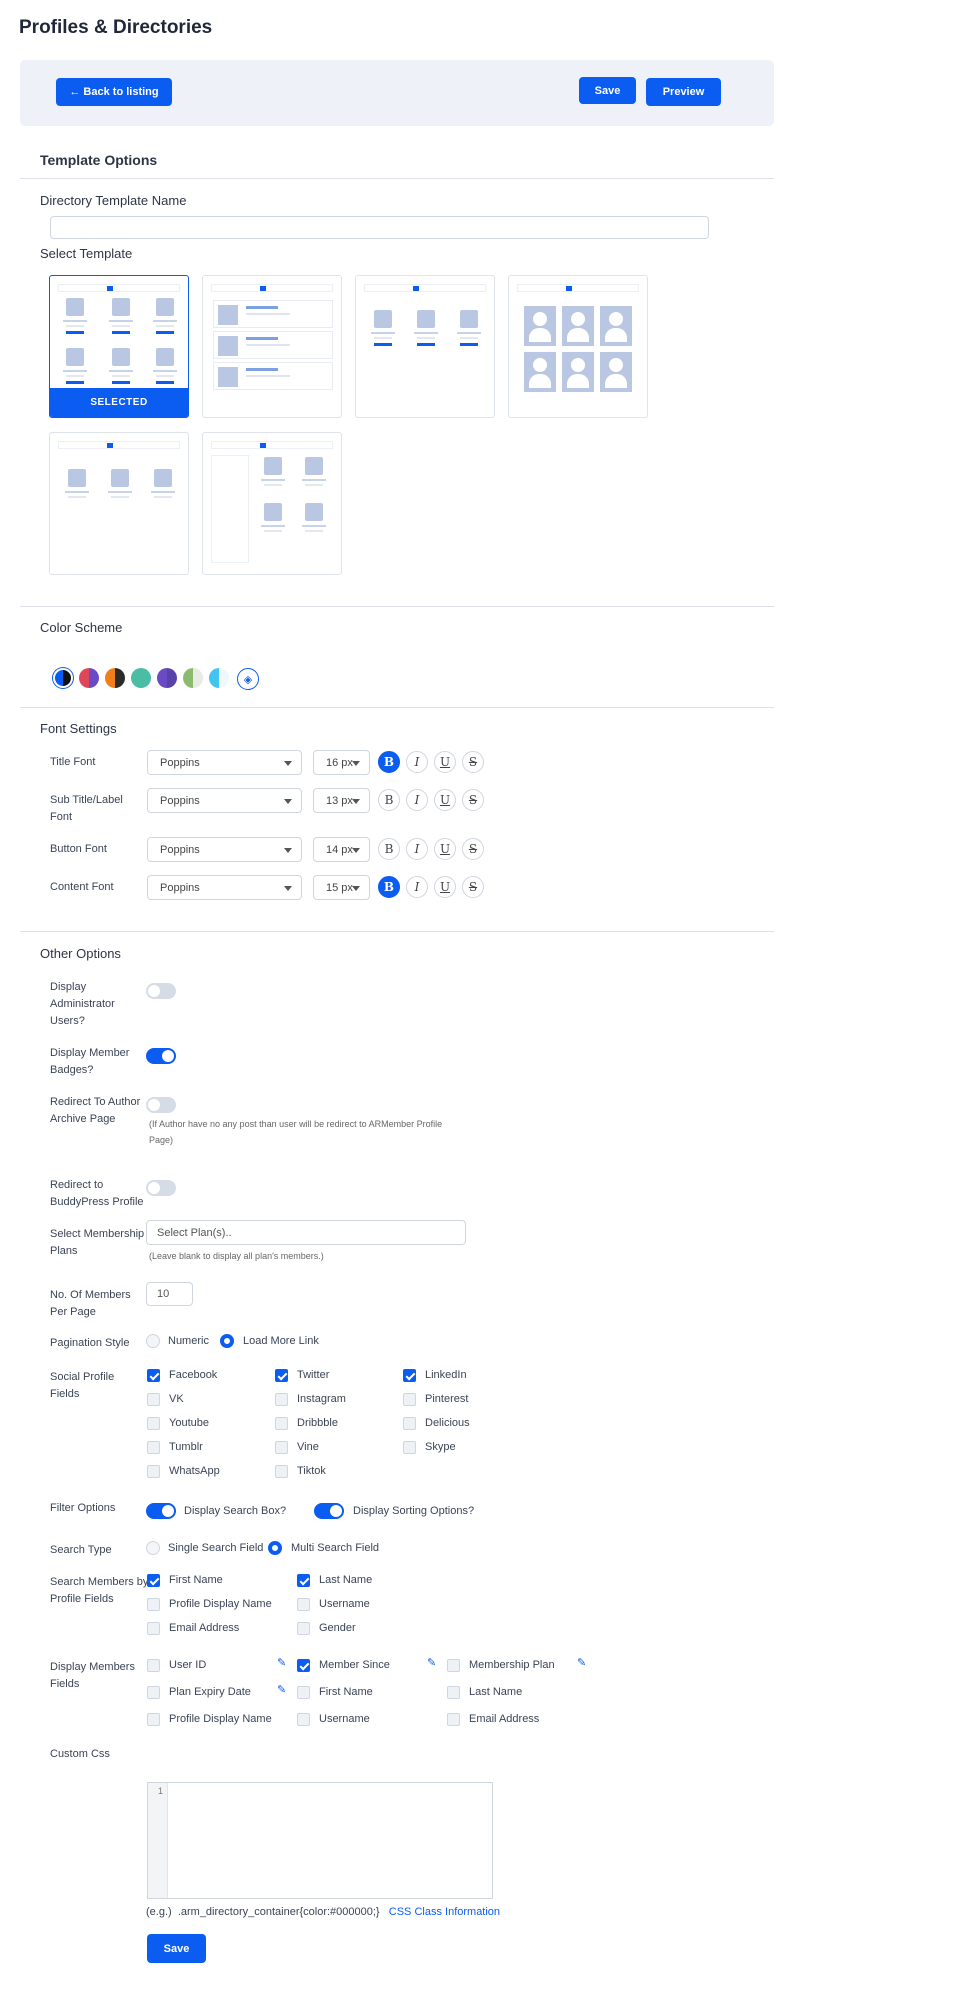 The width and height of the screenshot is (974, 2000). What do you see at coordinates (444, 1912) in the screenshot?
I see `css-class-info-link: CSS Class Information` at bounding box center [444, 1912].